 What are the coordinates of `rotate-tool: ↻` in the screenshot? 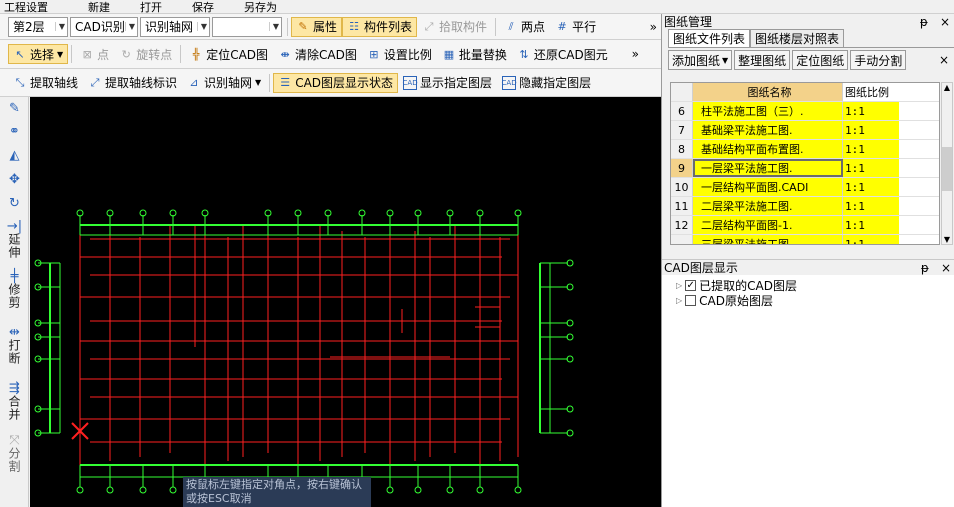 It's located at (14, 203).